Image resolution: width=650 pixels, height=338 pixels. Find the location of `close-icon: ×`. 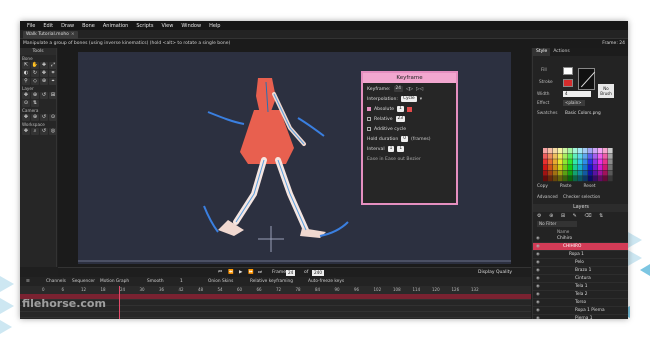

close-icon: × is located at coordinates (73, 34).